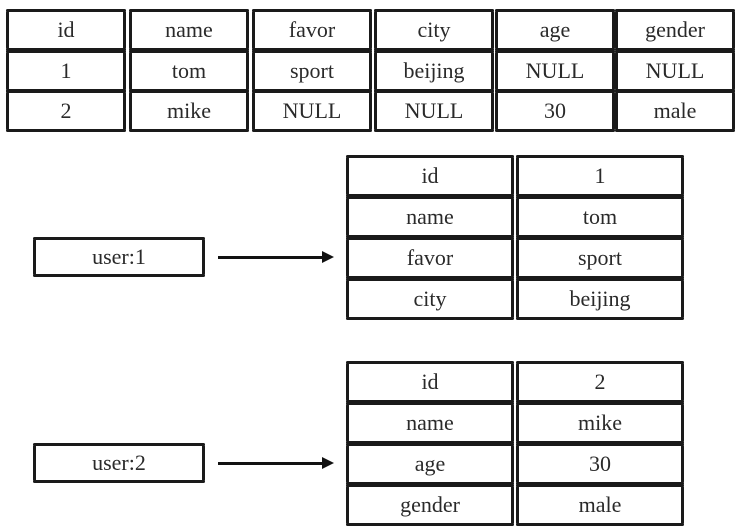 The image size is (744, 532). I want to click on hash-field-value-text: beijing, so click(600, 298).